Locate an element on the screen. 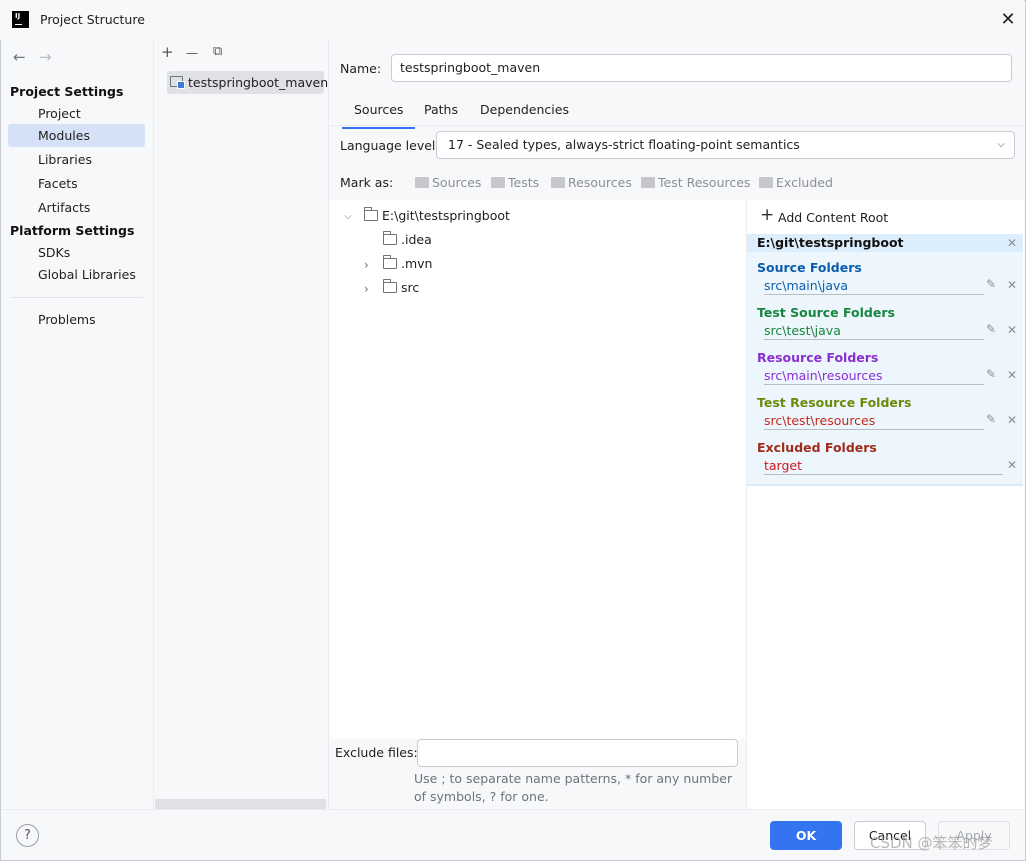 The image size is (1026, 861). project-settings-header: Project Settings is located at coordinates (67, 91).